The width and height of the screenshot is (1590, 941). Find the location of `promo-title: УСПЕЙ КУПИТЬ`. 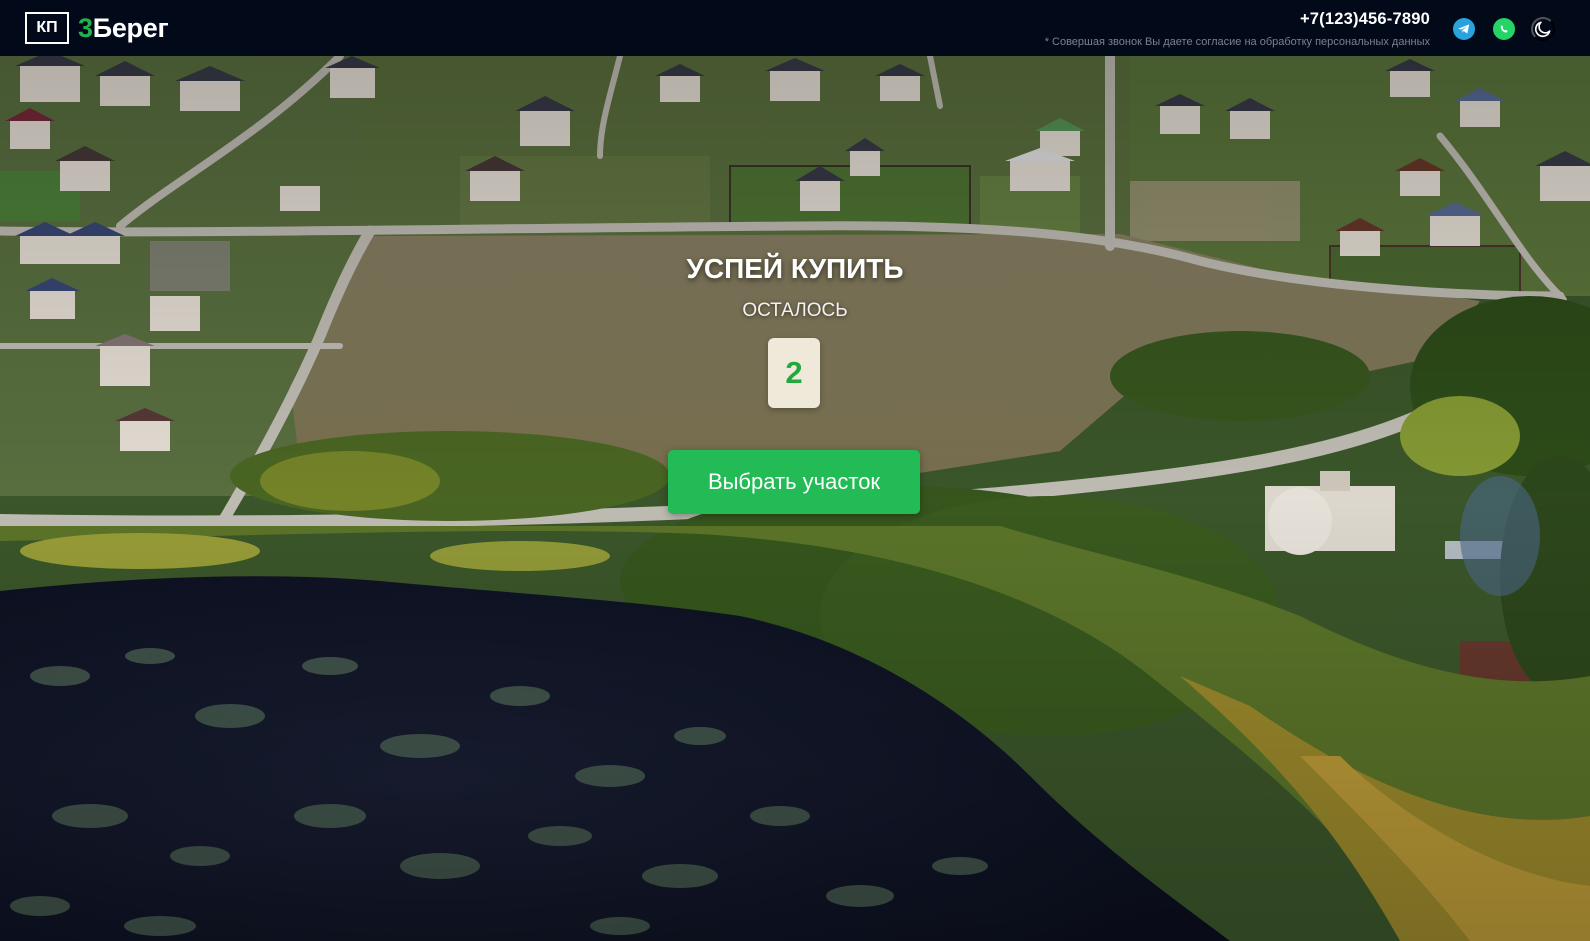

promo-title: УСПЕЙ КУПИТЬ is located at coordinates (795, 268).